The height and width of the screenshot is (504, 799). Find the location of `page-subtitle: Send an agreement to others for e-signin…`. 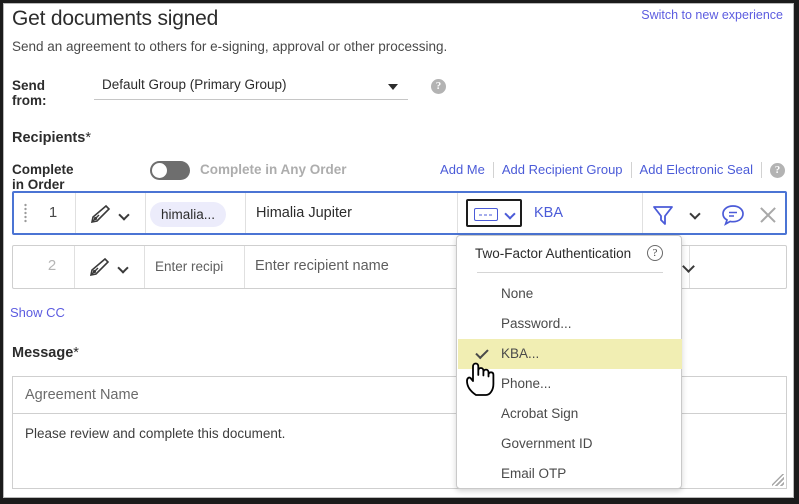

page-subtitle: Send an agreement to others for e-signin… is located at coordinates (230, 46).